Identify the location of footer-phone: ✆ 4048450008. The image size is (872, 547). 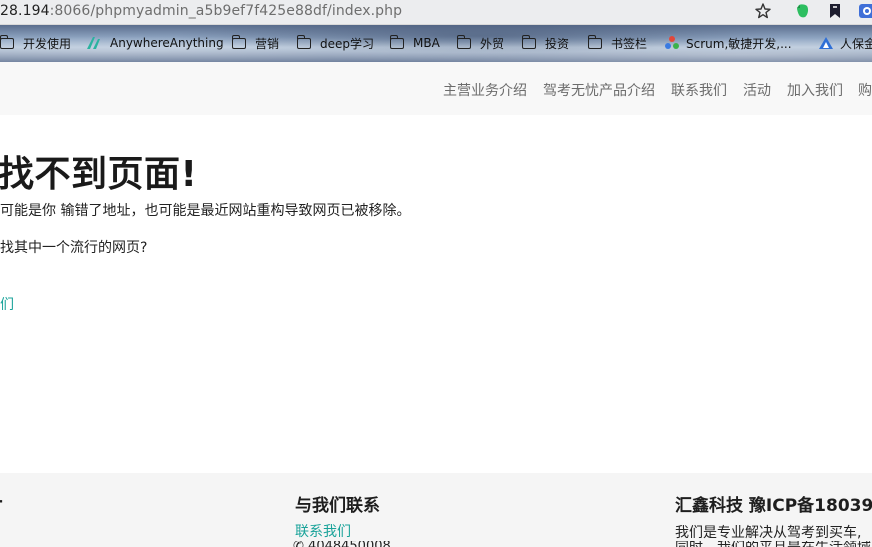
(342, 544).